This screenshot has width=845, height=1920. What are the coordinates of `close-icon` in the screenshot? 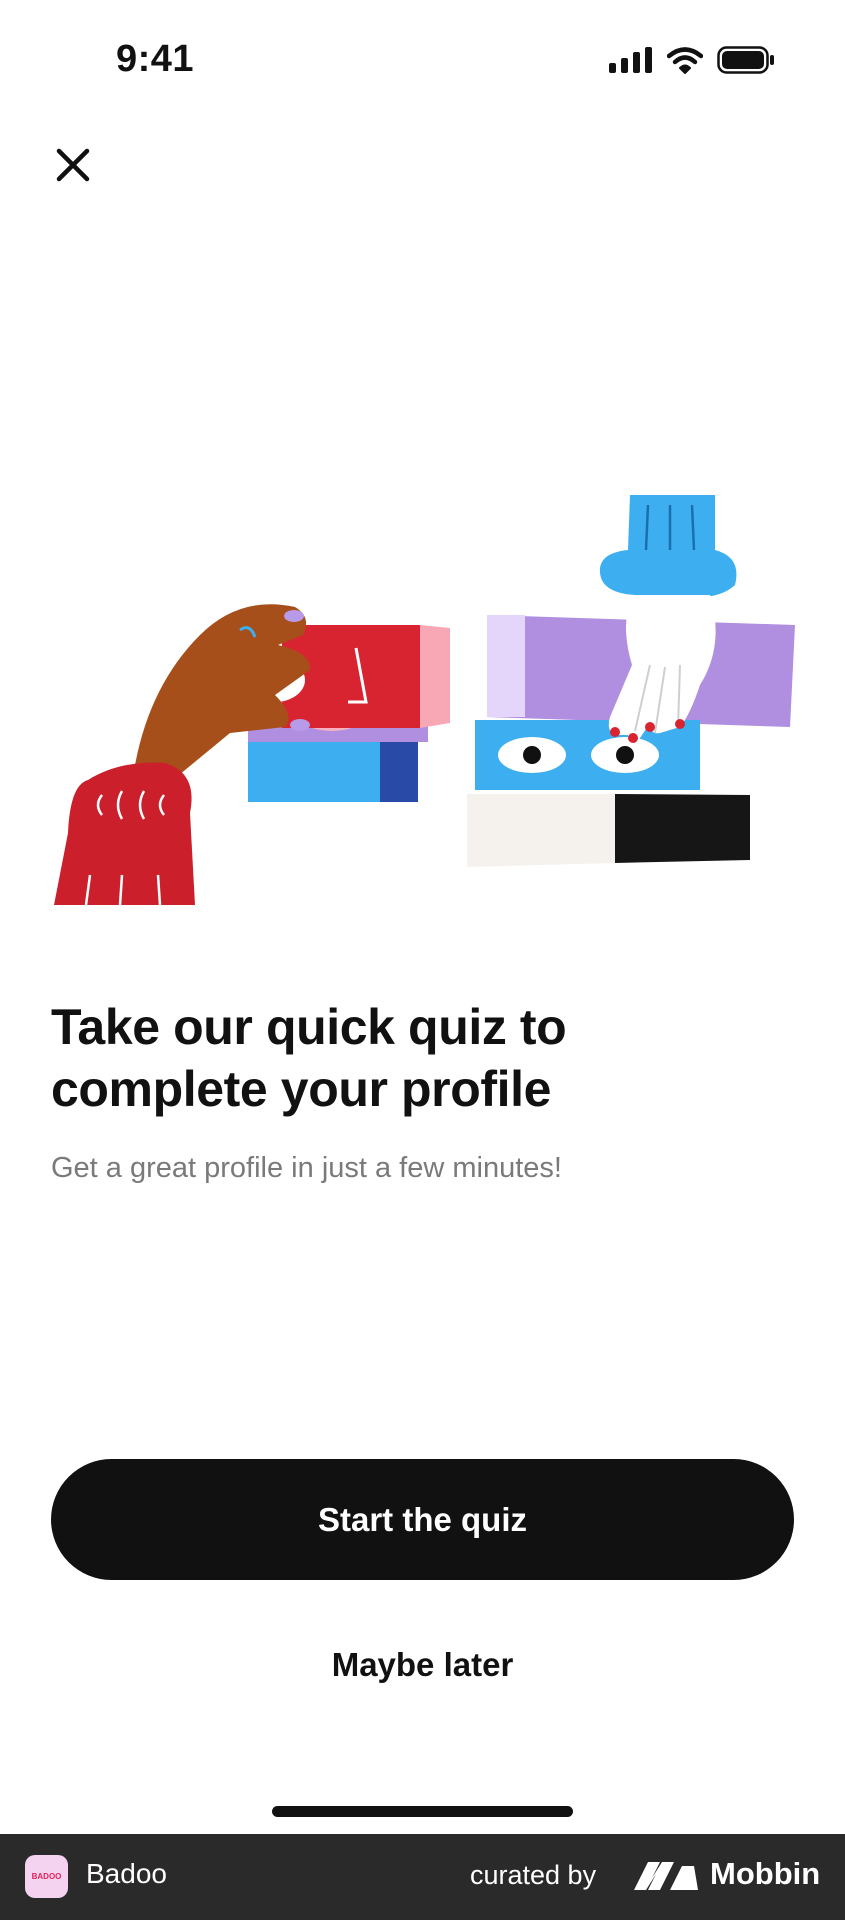 It's located at (73, 165).